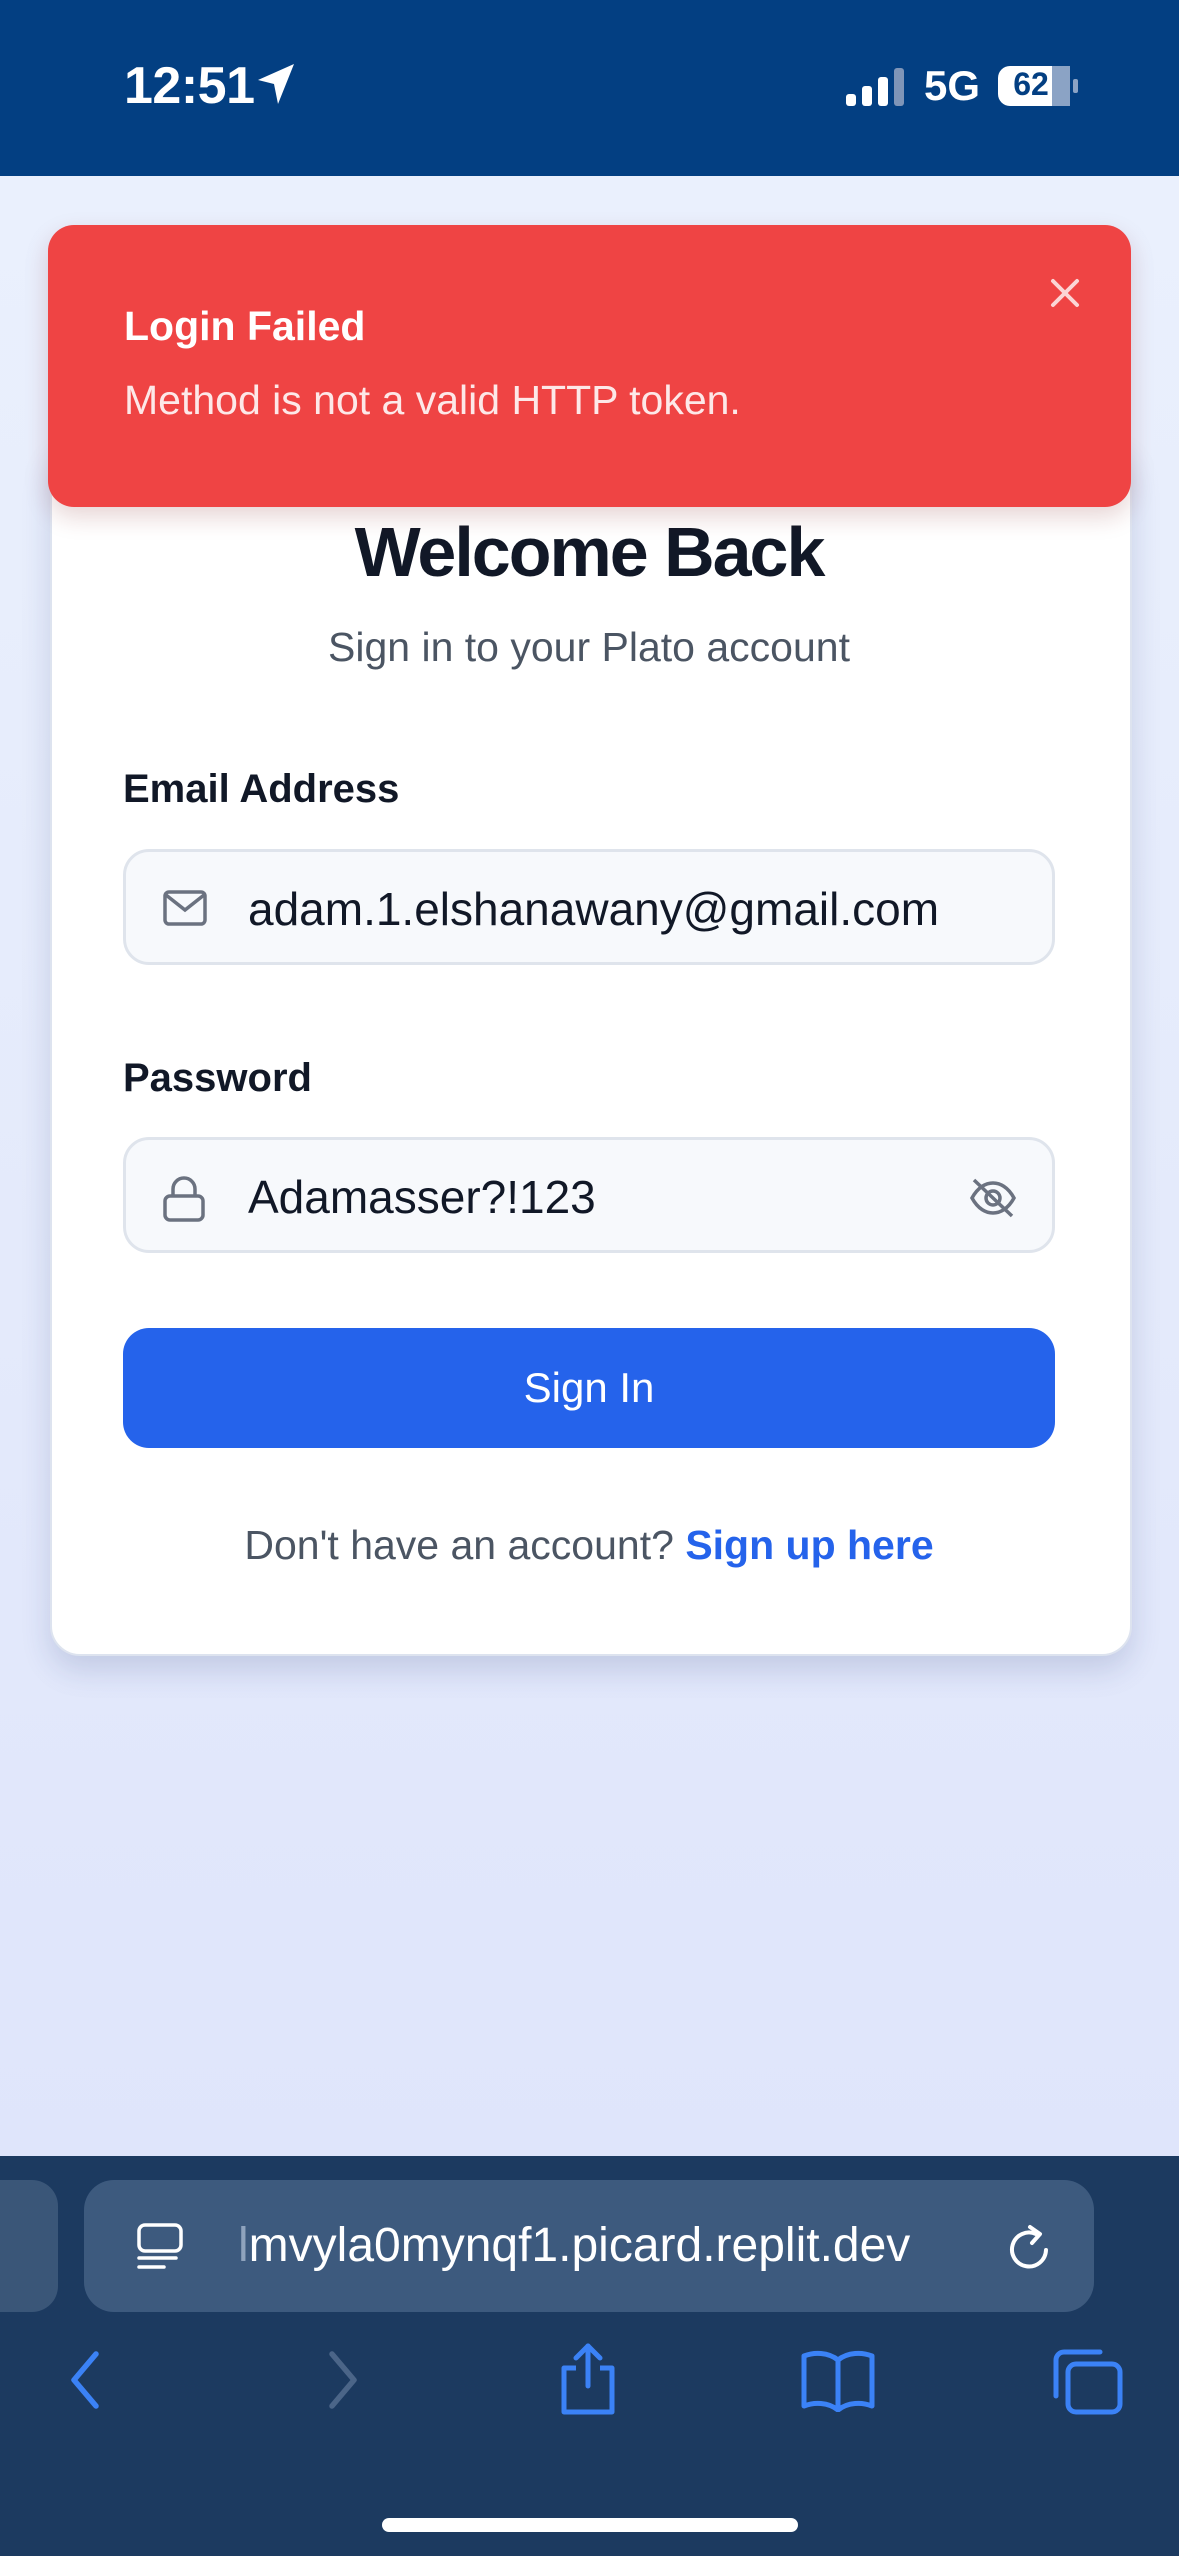  What do you see at coordinates (189, 86) in the screenshot?
I see `status-time: 12:51` at bounding box center [189, 86].